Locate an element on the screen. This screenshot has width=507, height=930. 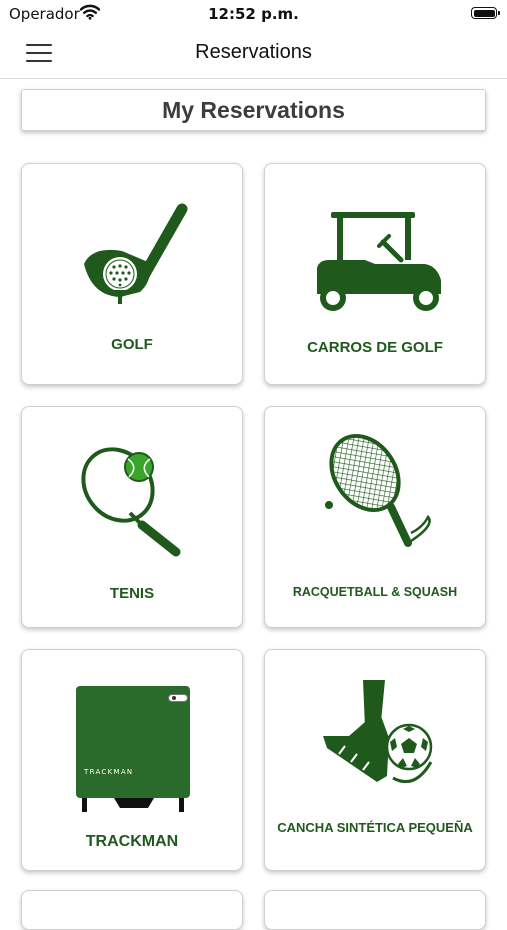
card-trackman-label: TRACKMAN is located at coordinates (132, 841).